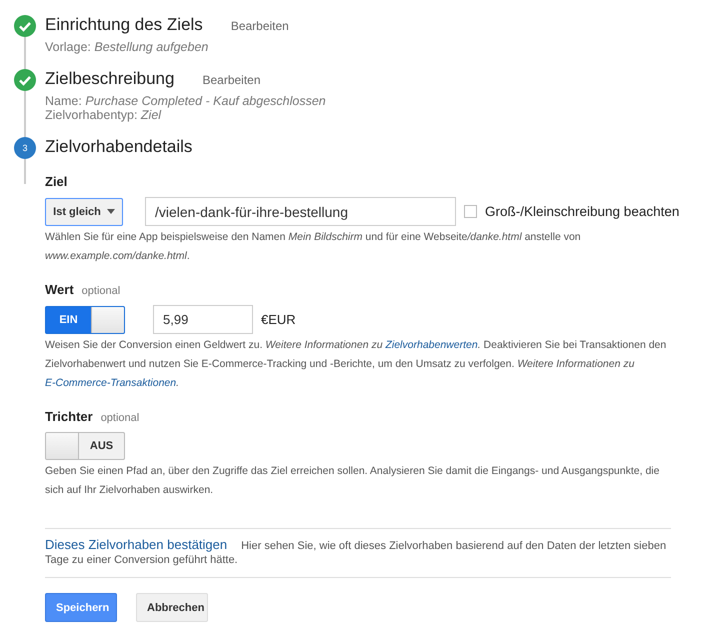  Describe the element at coordinates (103, 115) in the screenshot. I see `step-detail: Zielvorhabentyp: Ziel` at that location.